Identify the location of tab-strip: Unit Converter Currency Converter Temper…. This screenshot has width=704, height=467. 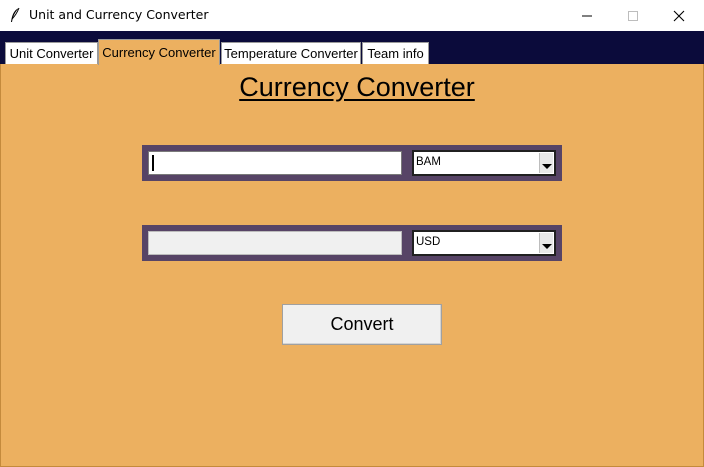
(352, 48).